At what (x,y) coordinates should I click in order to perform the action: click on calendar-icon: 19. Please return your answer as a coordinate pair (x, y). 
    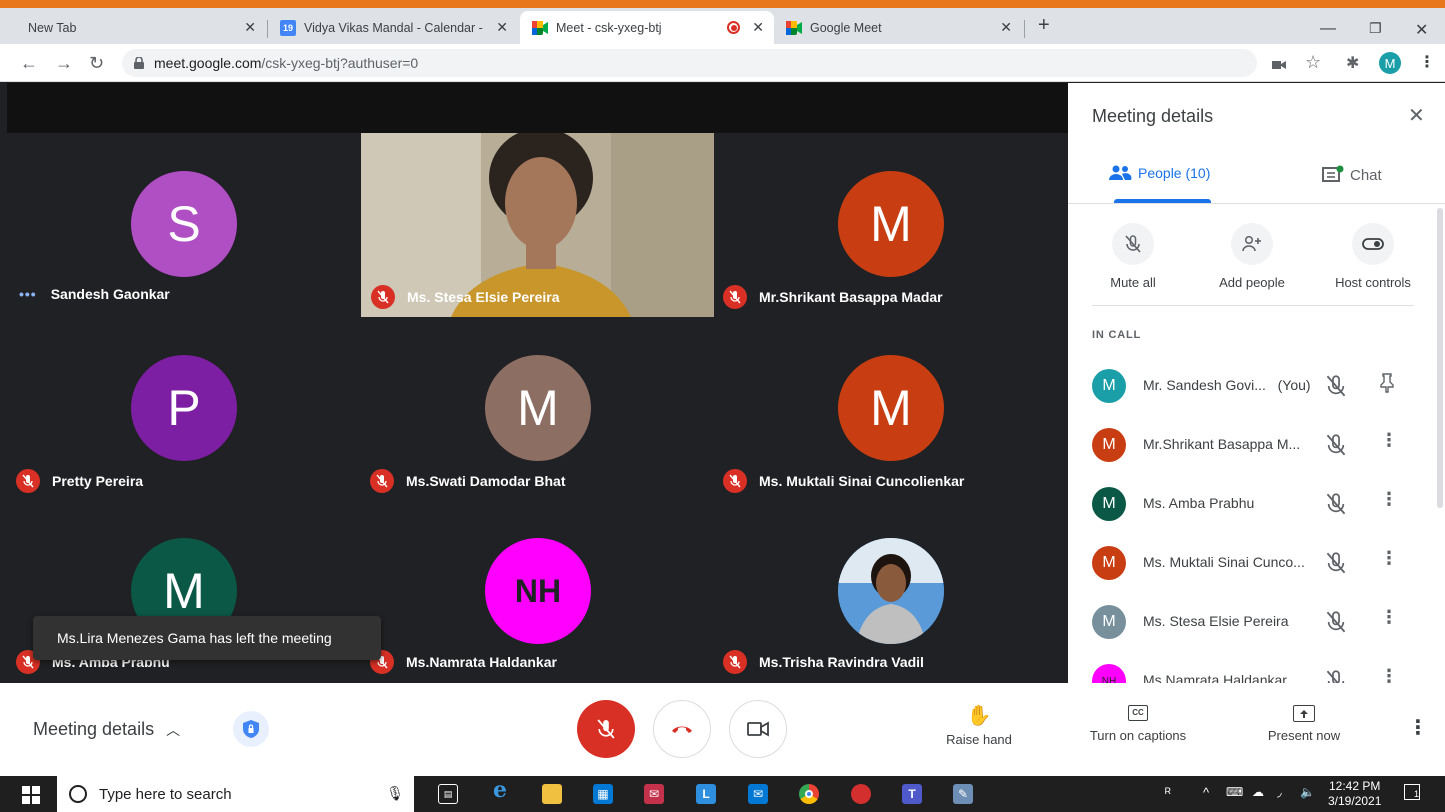
    Looking at the image, I should click on (288, 27).